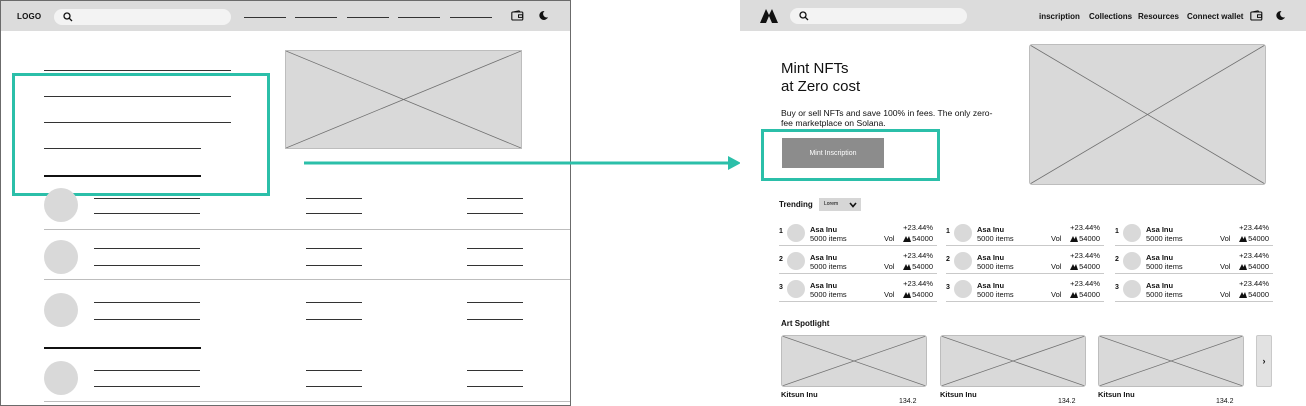  I want to click on search-icon, so click(804, 16).